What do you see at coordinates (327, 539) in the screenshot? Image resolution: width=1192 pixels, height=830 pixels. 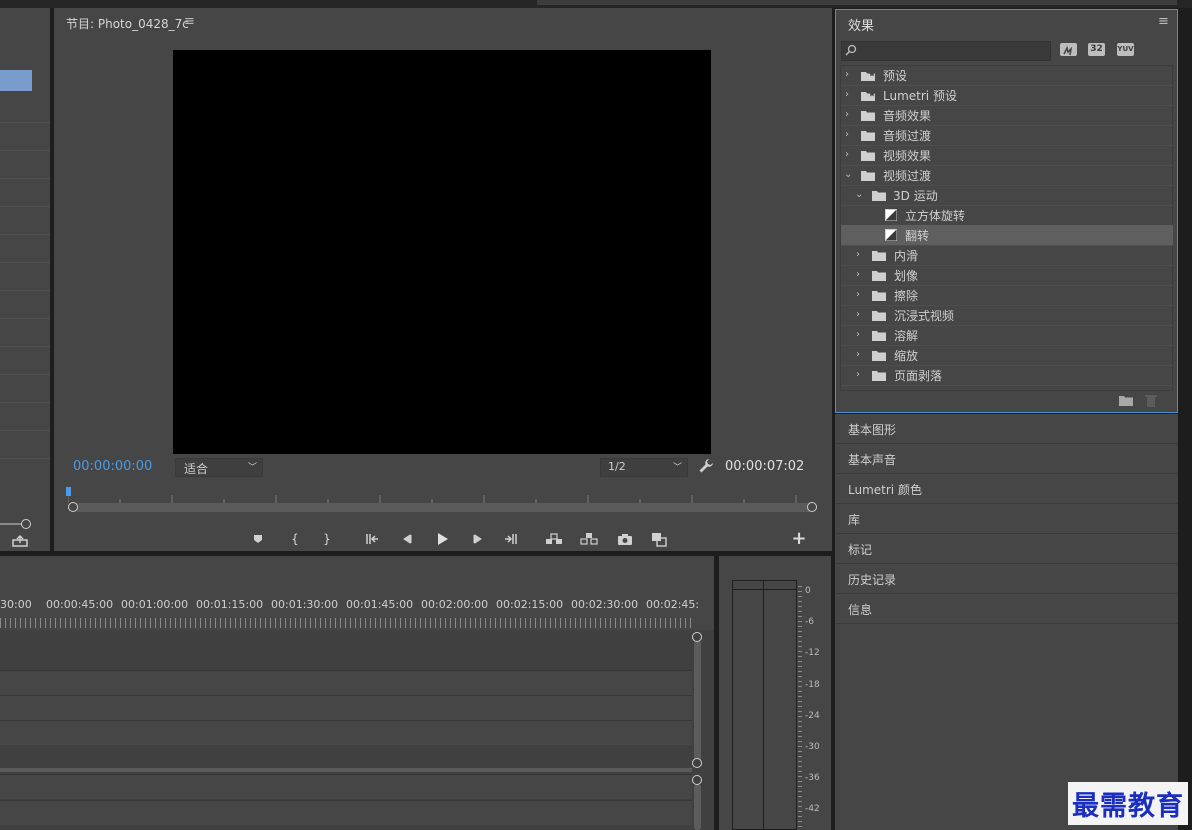 I see `mark-out-icon: }` at bounding box center [327, 539].